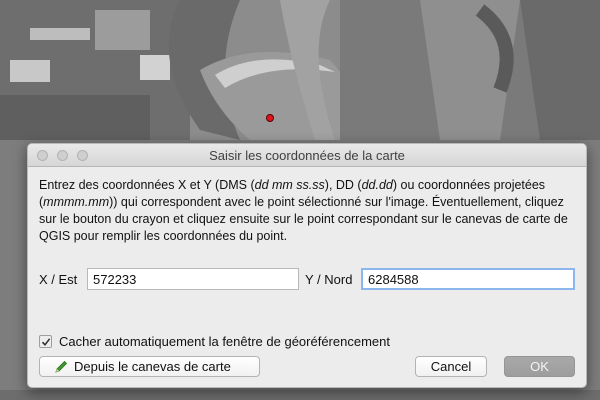  I want to click on dialog-title: Saisir les coordonnées de la carte, so click(307, 155).